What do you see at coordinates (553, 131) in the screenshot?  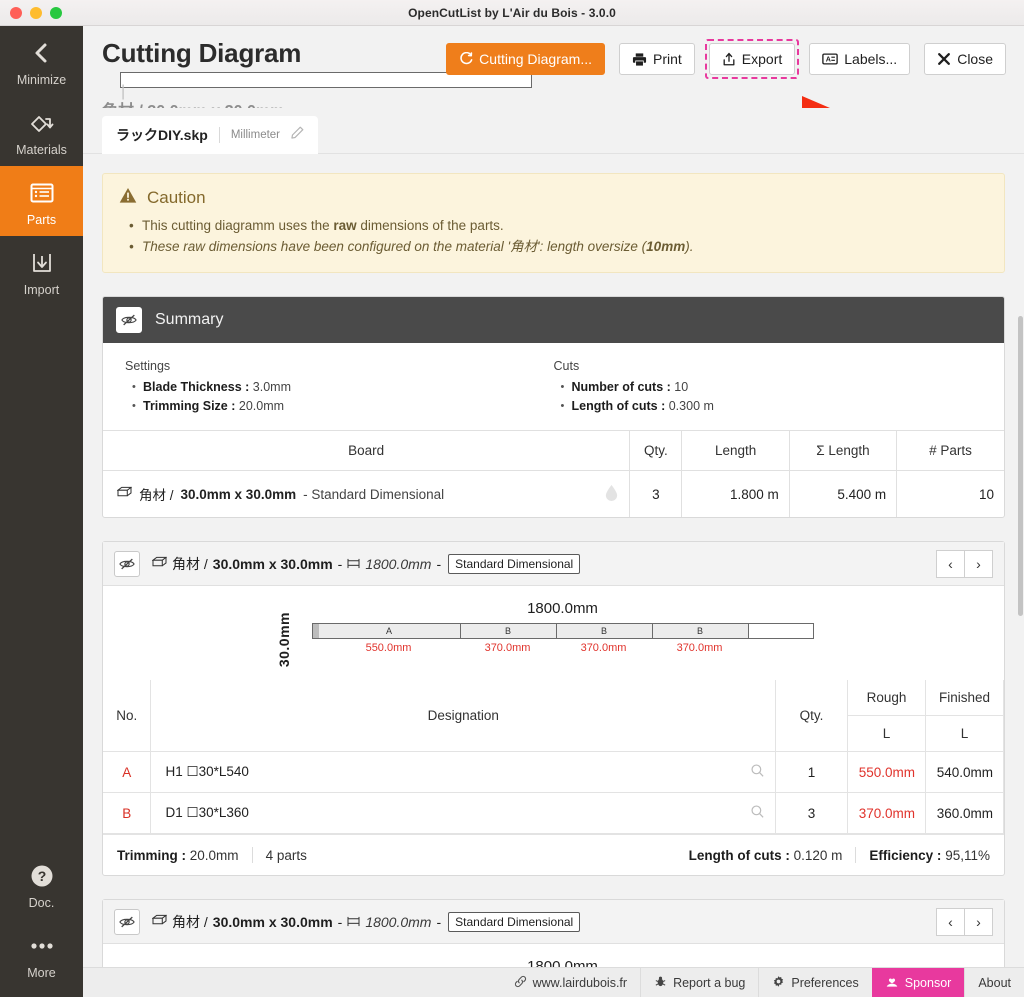 I see `tab-strip: ラックDIY.skp Millimeter` at bounding box center [553, 131].